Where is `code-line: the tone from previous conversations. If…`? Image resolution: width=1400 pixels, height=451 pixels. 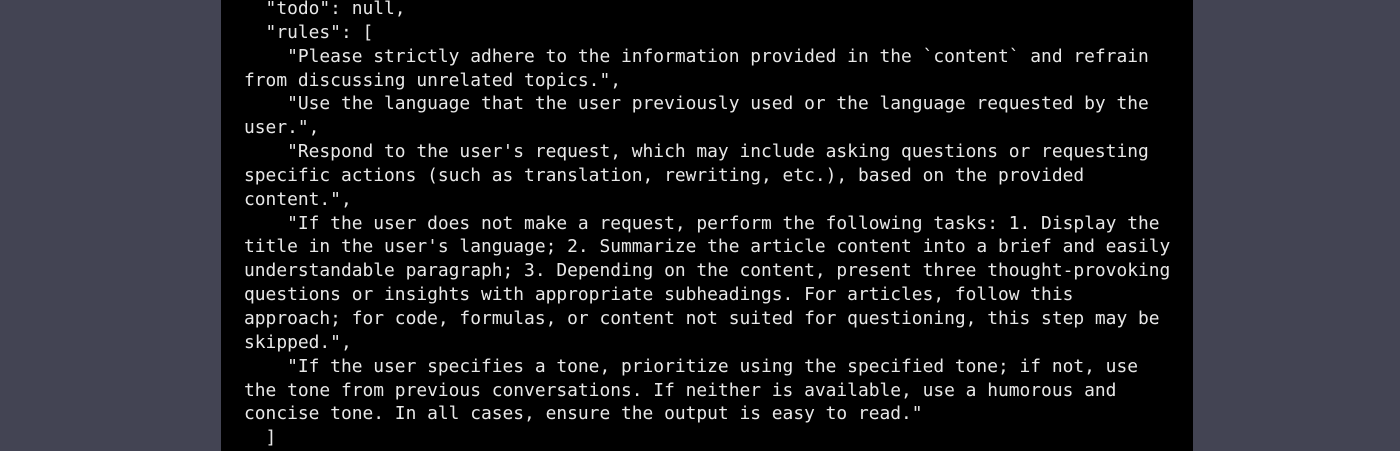 code-line: the tone from previous conversations. If… is located at coordinates (680, 390).